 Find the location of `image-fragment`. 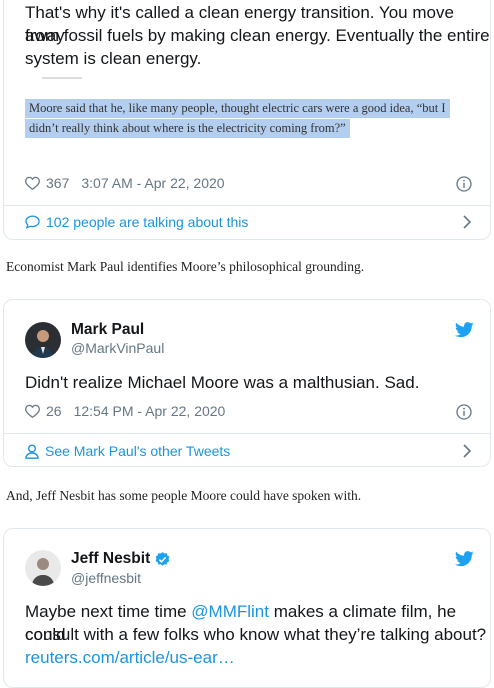

image-fragment is located at coordinates (62, 78).